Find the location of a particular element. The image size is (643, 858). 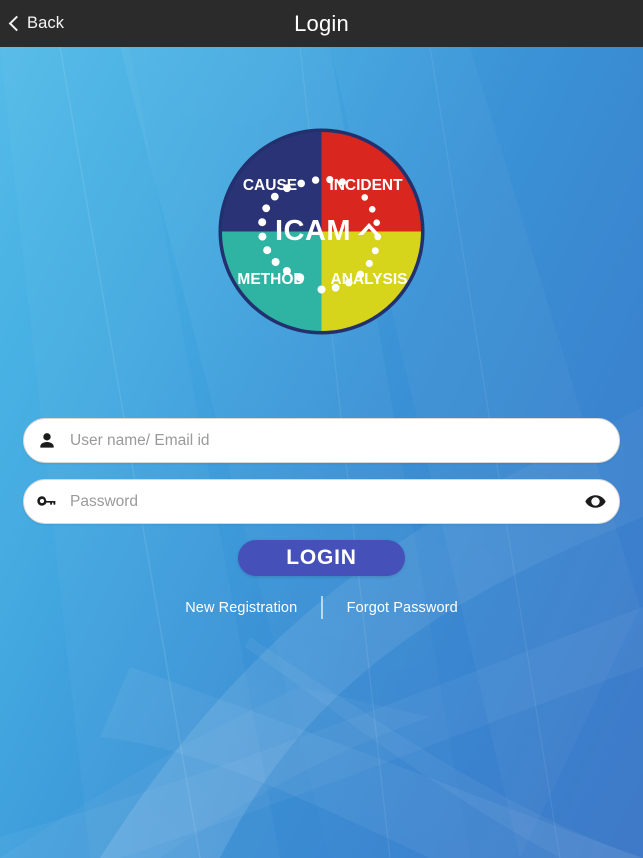

app-header: Back Login is located at coordinates (321, 23).